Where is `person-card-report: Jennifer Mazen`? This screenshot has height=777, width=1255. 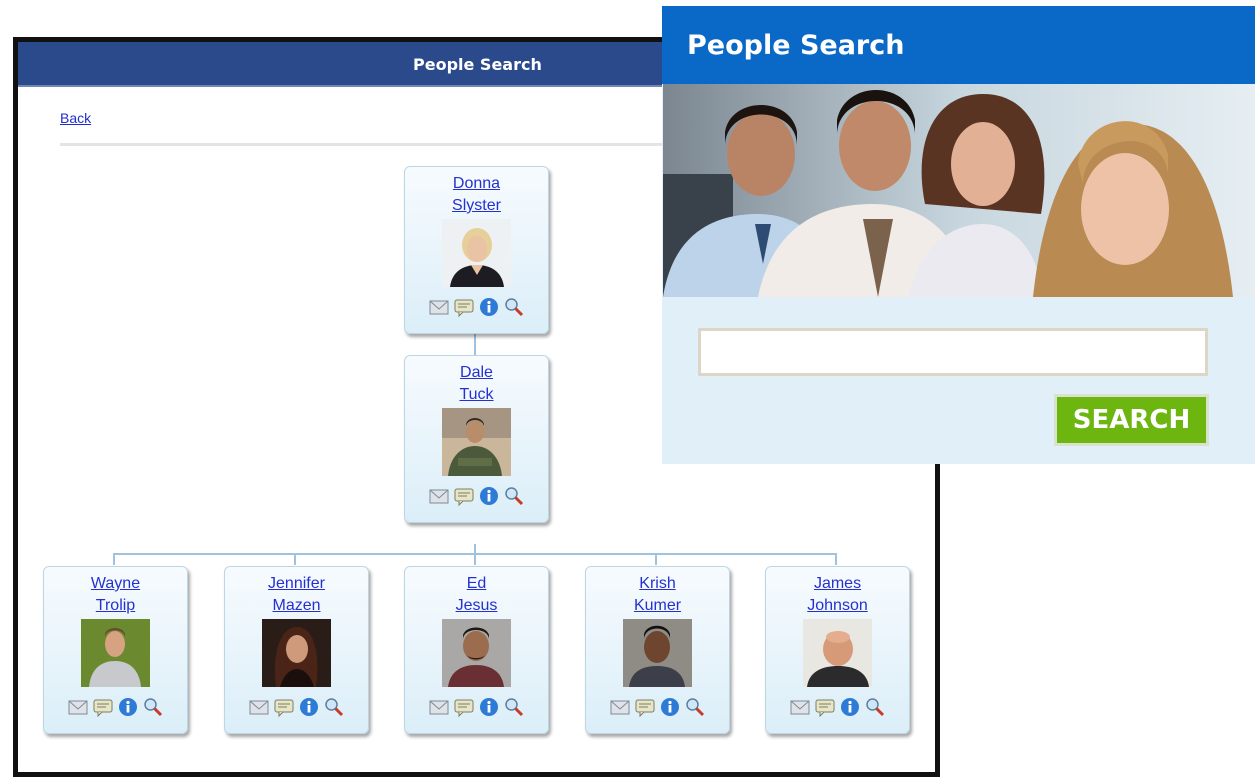 person-card-report: Jennifer Mazen is located at coordinates (296, 650).